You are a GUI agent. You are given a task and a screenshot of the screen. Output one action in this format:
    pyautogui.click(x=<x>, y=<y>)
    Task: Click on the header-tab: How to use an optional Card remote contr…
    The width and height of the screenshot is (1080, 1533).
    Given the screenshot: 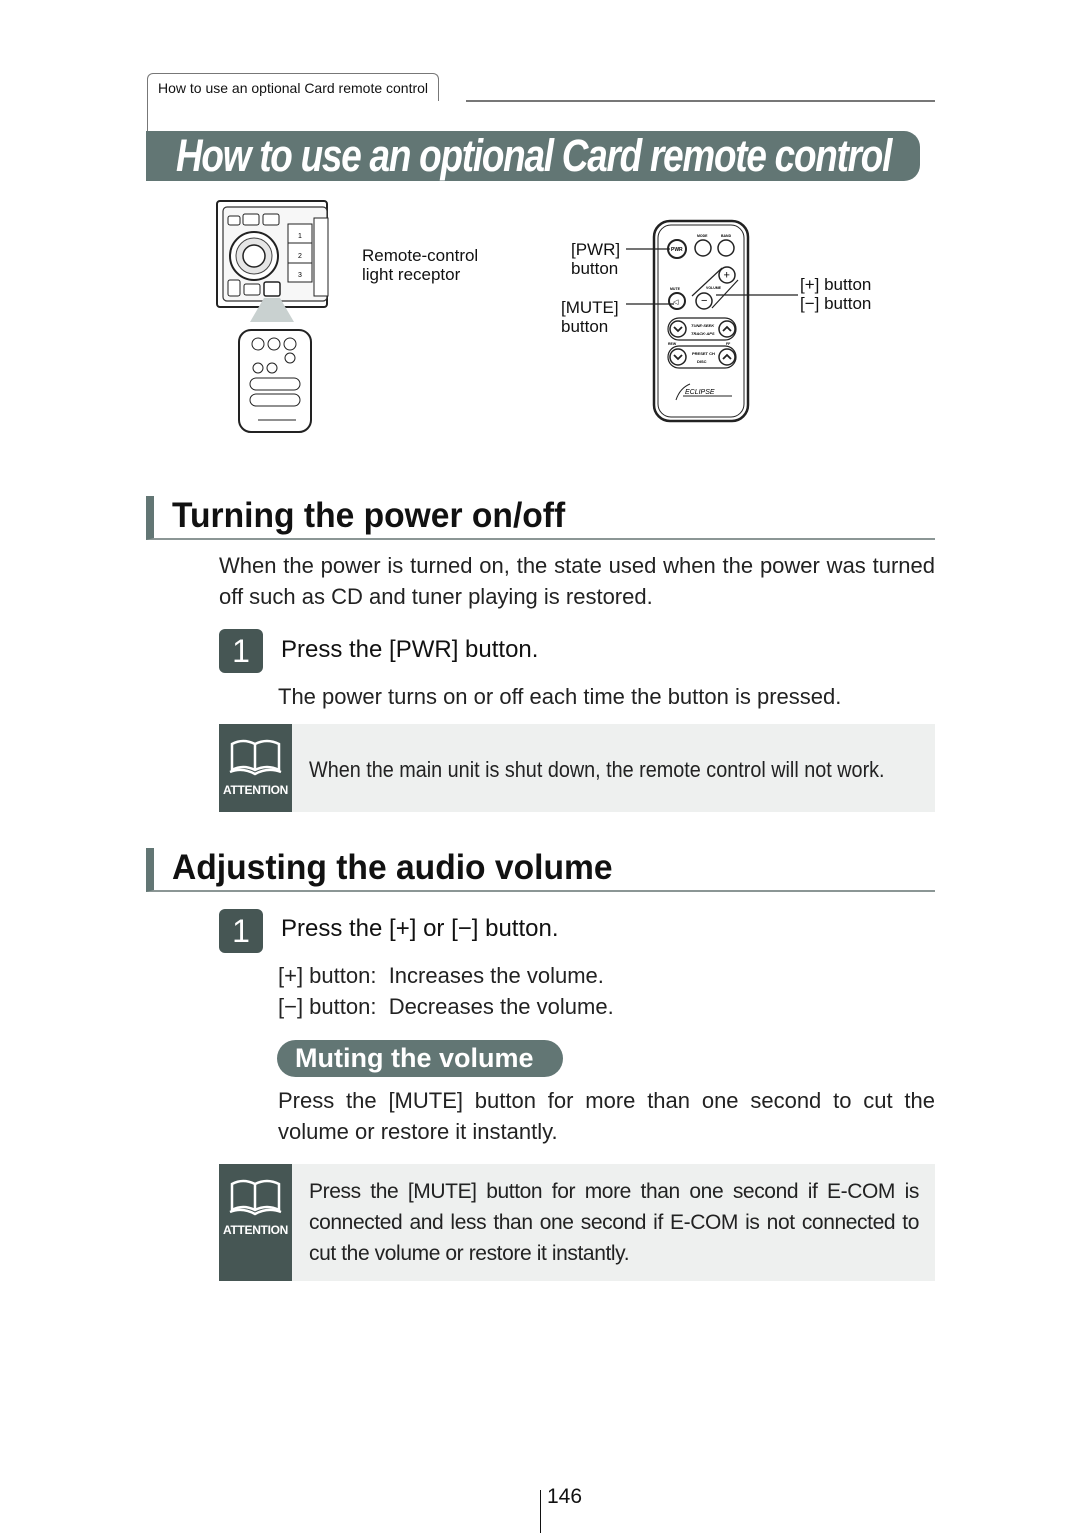 What is the action you would take?
    pyautogui.click(x=293, y=87)
    